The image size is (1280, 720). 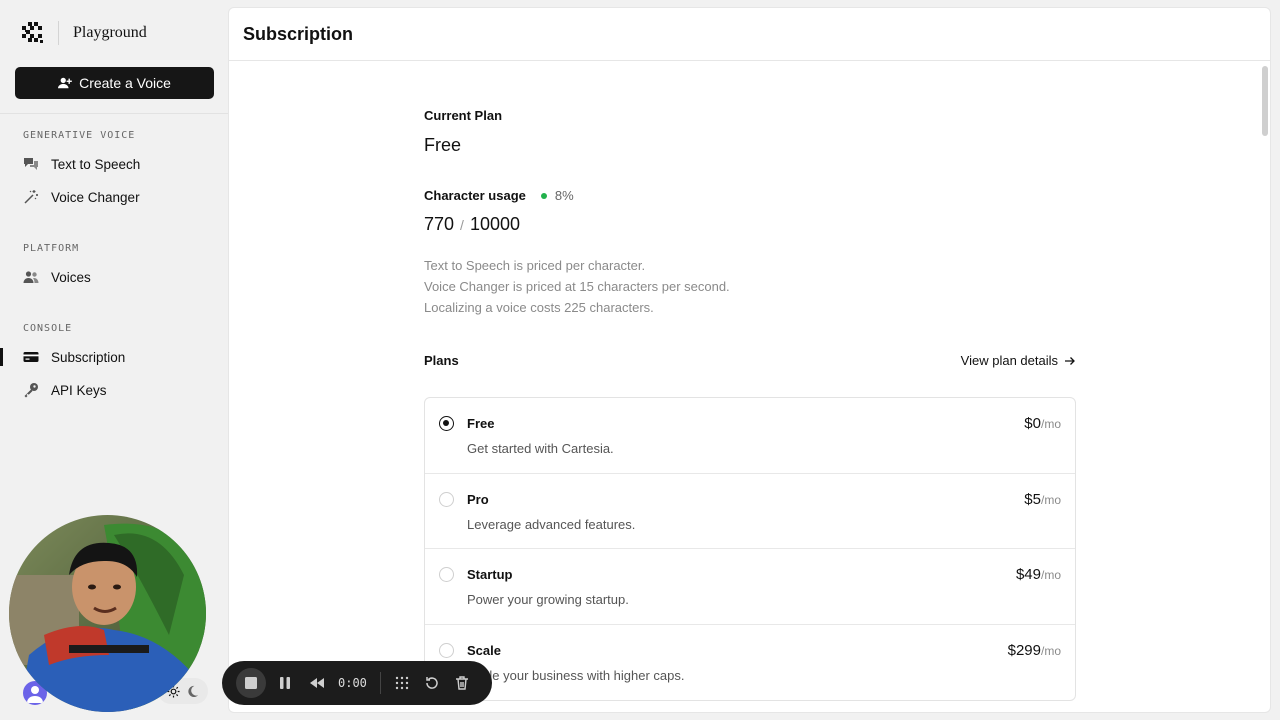 What do you see at coordinates (478, 499) in the screenshot?
I see `plan-name: Pro` at bounding box center [478, 499].